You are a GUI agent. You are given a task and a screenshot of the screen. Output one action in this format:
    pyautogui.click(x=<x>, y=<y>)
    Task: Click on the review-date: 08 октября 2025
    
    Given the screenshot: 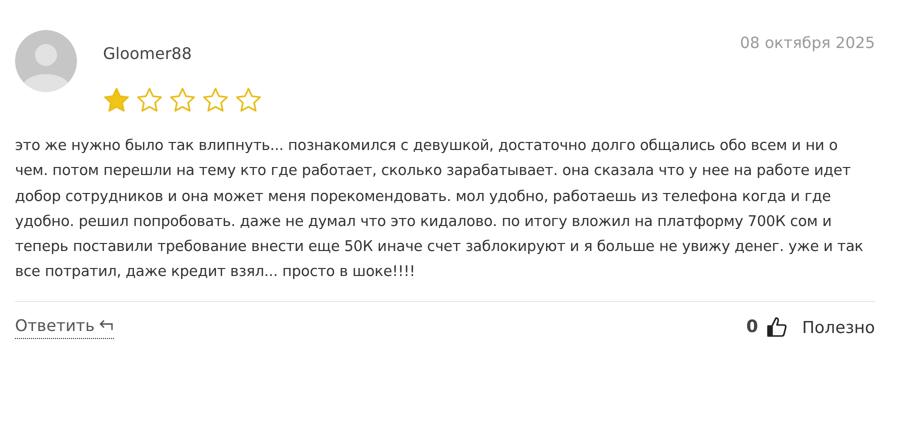 What is the action you would take?
    pyautogui.click(x=807, y=43)
    